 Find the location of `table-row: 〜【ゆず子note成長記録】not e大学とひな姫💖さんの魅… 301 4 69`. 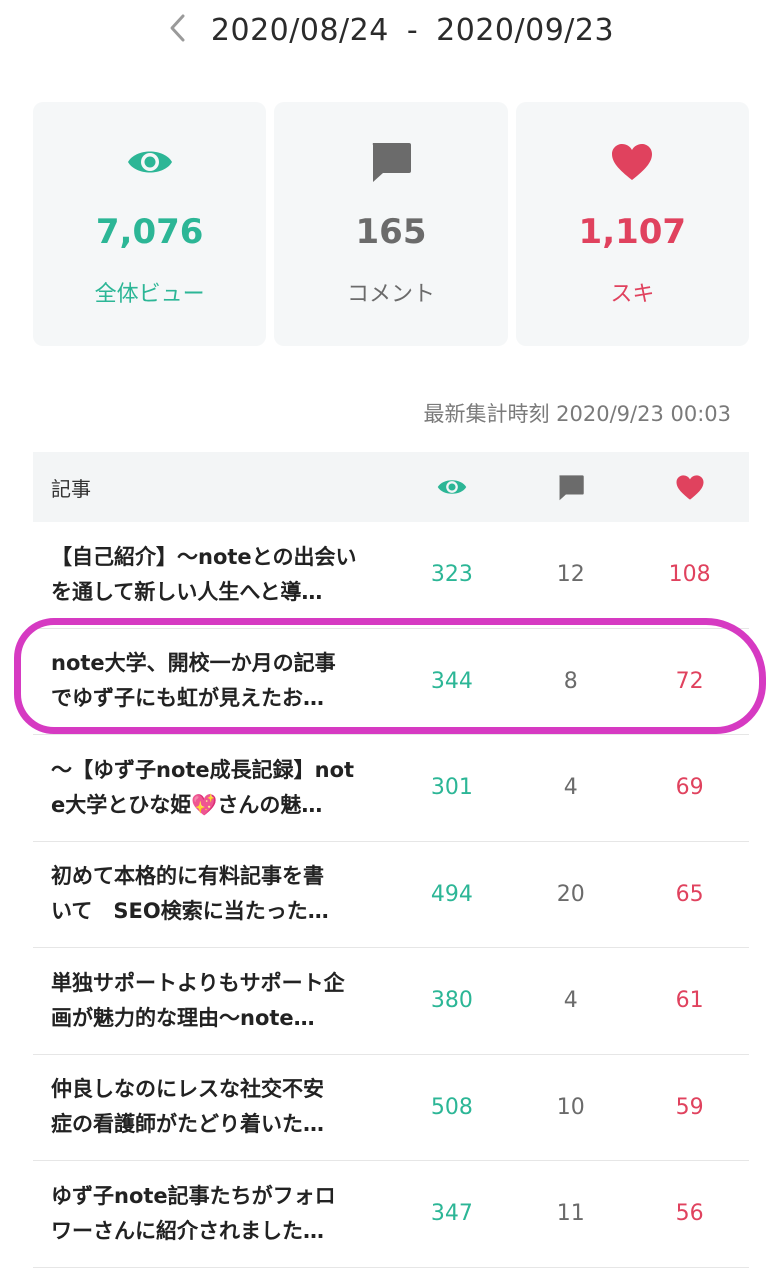

table-row: 〜【ゆず子note成長記録】not e大学とひな姫💖さんの魅… 301 4 69 is located at coordinates (391, 788).